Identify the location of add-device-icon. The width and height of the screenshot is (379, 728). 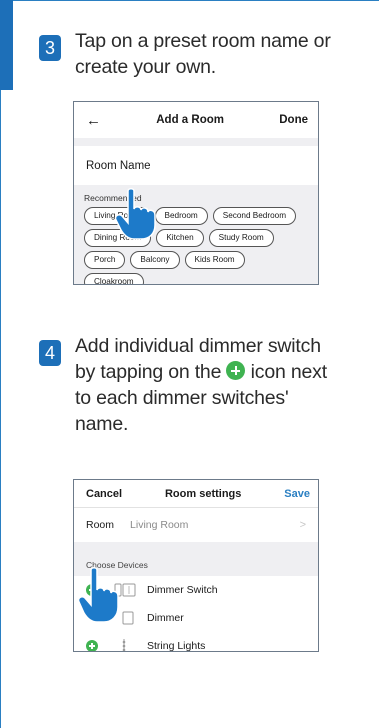
(92, 645).